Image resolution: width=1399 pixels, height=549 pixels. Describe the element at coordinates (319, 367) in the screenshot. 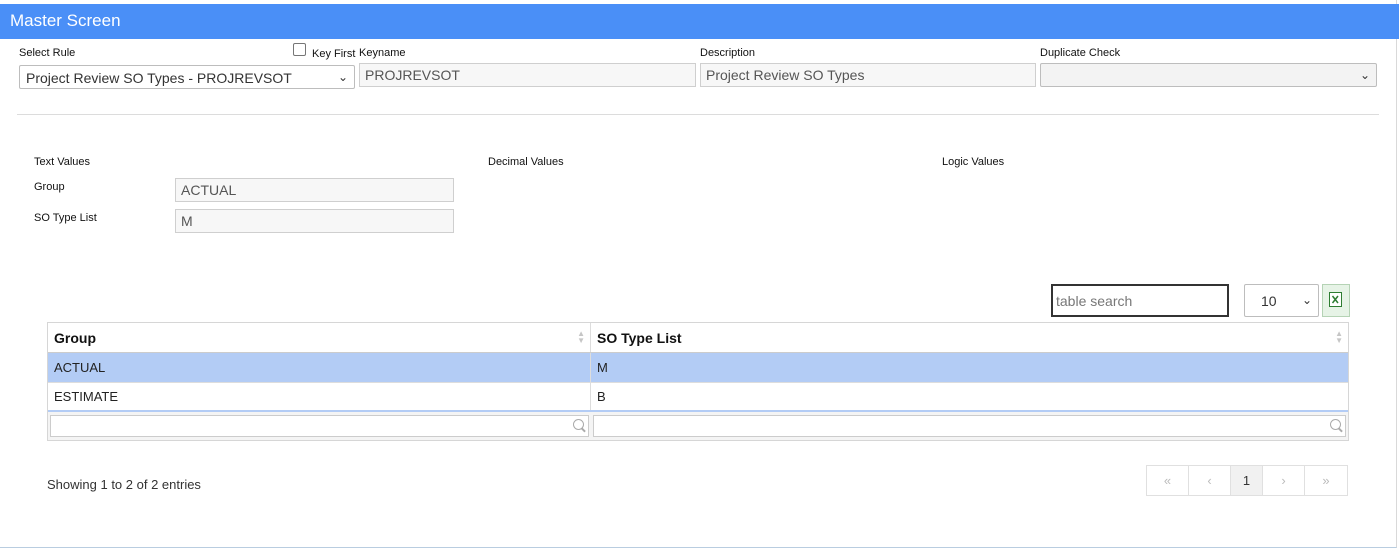

I see `table-cell-group: ACTUAL` at that location.